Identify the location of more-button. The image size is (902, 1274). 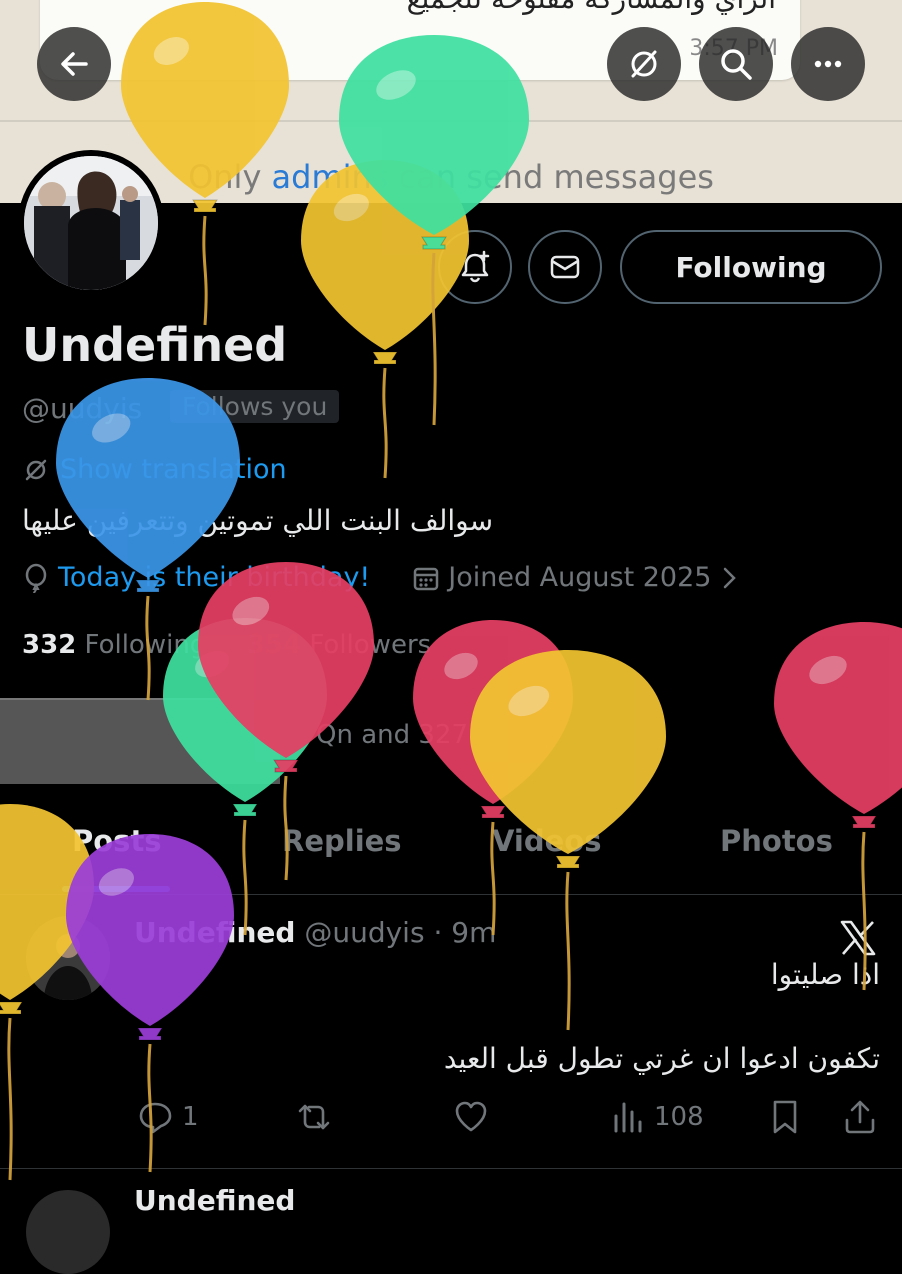
(828, 64).